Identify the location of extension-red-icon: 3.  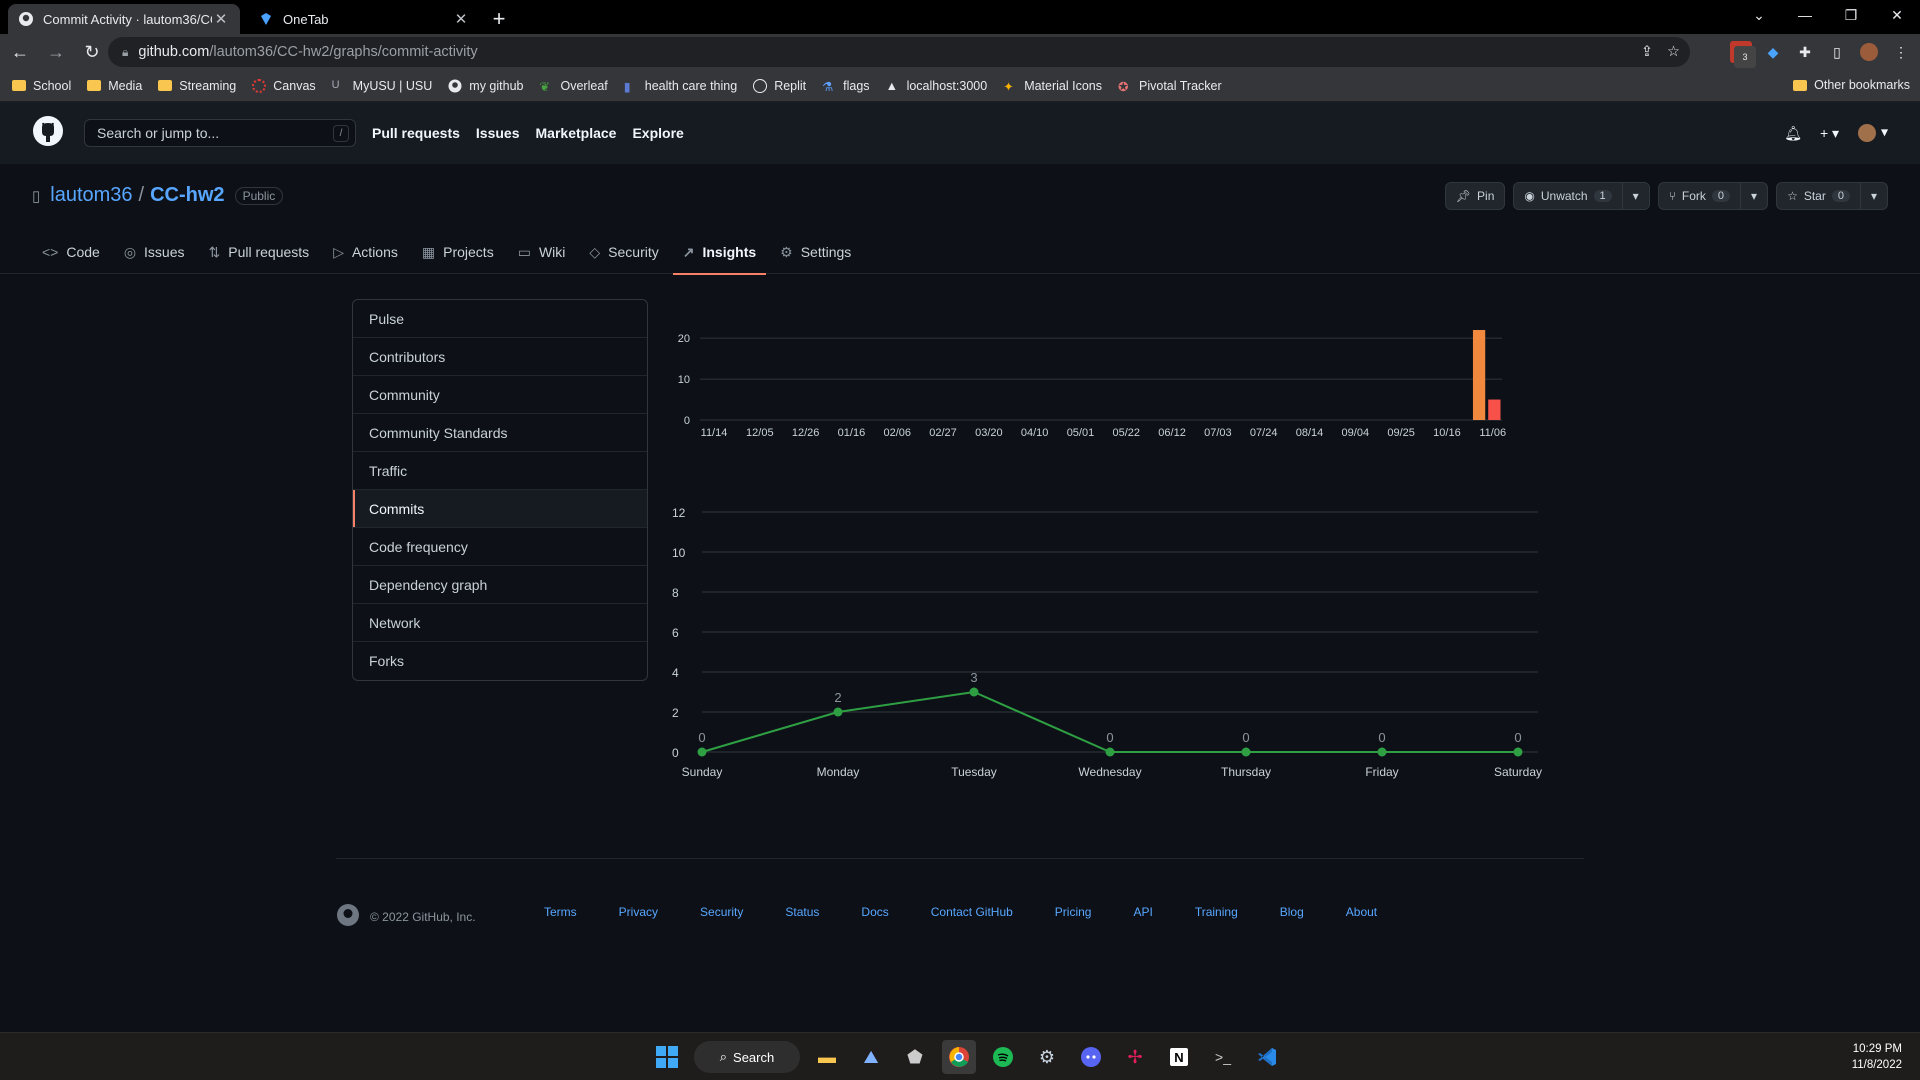
(1743, 54).